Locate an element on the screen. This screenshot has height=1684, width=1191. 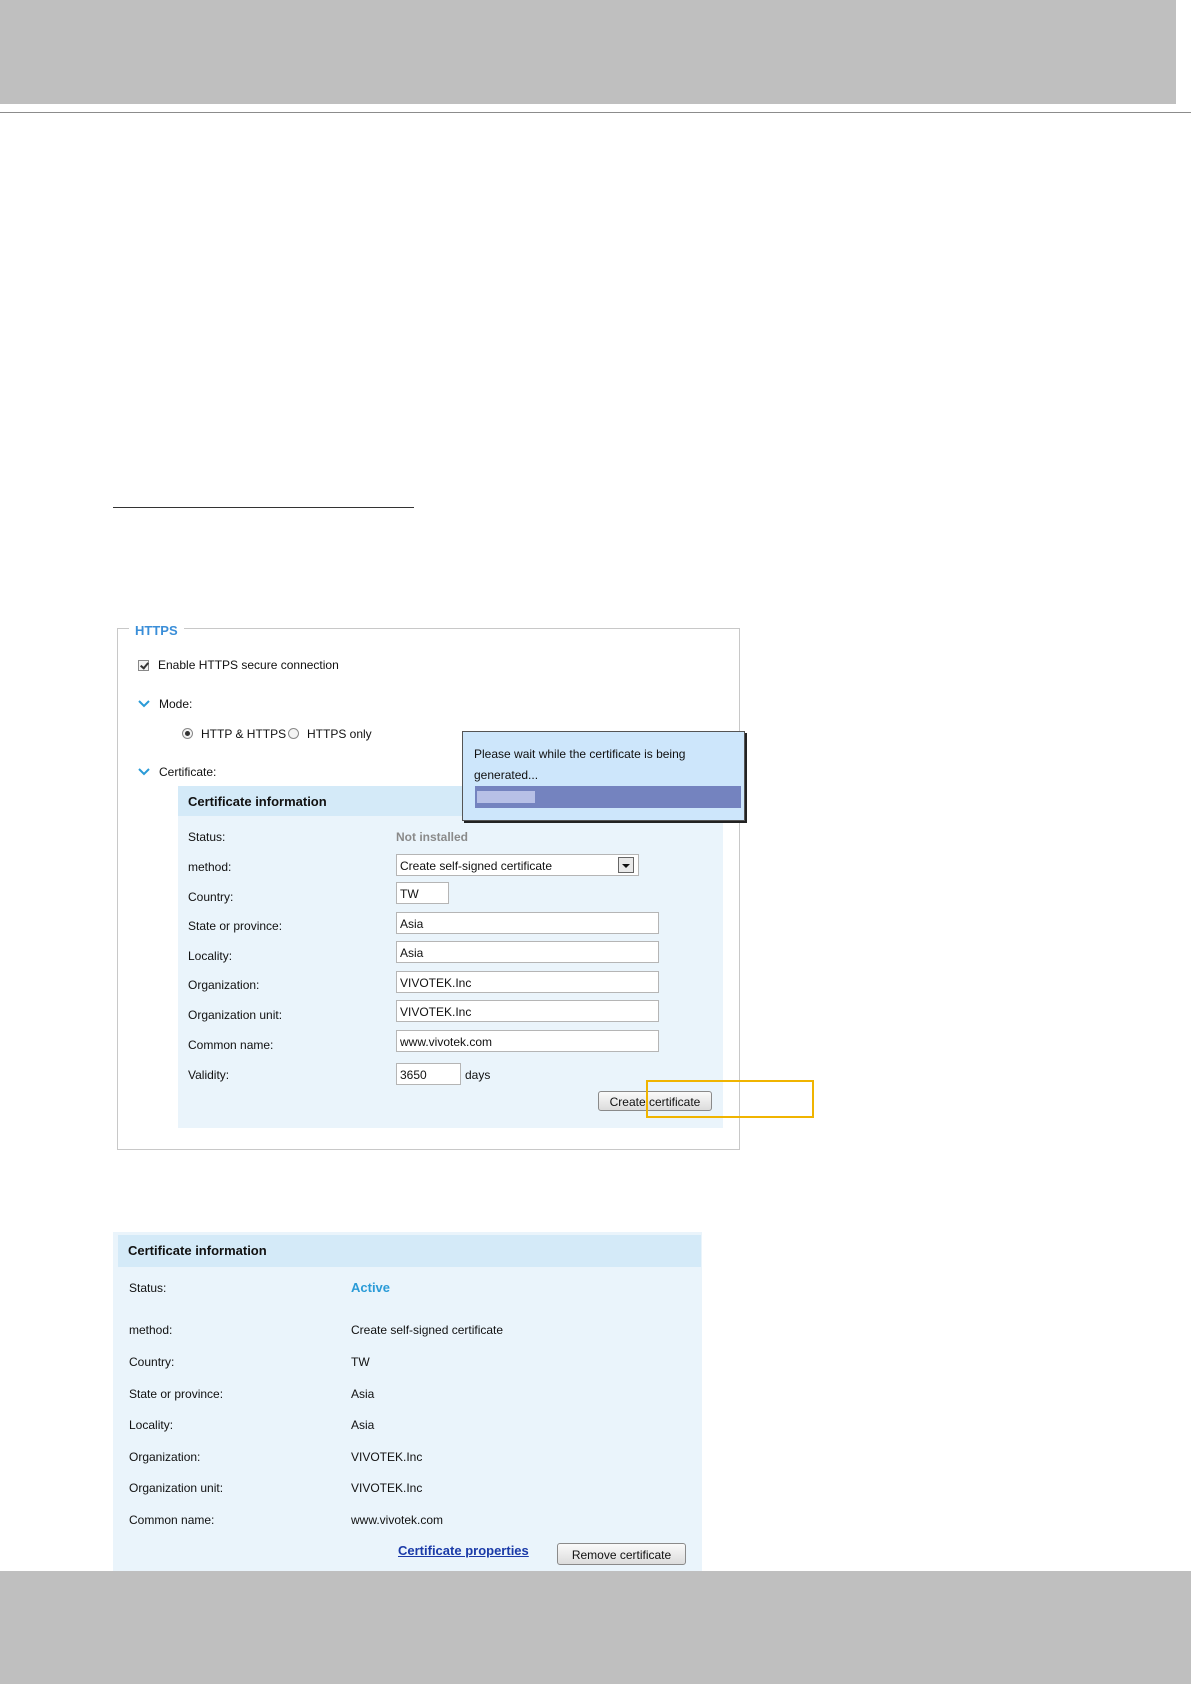
header-rule is located at coordinates (595, 112).